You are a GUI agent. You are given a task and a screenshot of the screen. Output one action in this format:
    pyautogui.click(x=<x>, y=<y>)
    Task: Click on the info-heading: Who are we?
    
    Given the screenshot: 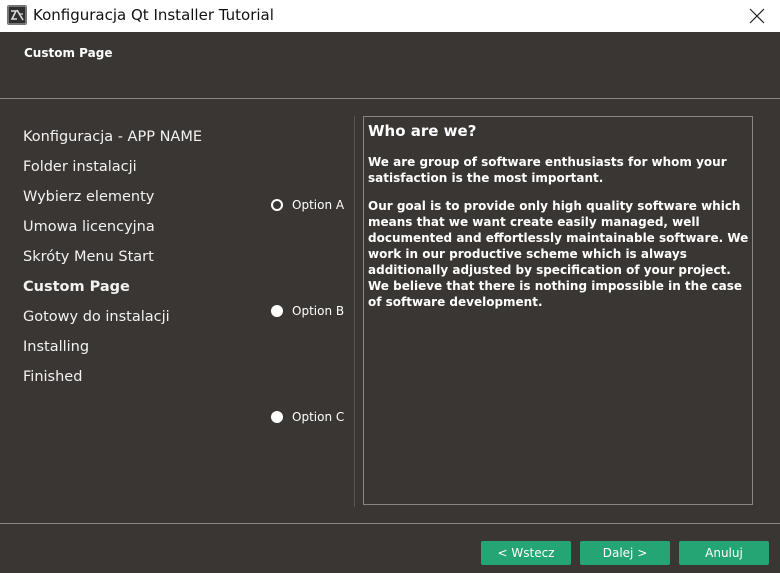 What is the action you would take?
    pyautogui.click(x=422, y=131)
    